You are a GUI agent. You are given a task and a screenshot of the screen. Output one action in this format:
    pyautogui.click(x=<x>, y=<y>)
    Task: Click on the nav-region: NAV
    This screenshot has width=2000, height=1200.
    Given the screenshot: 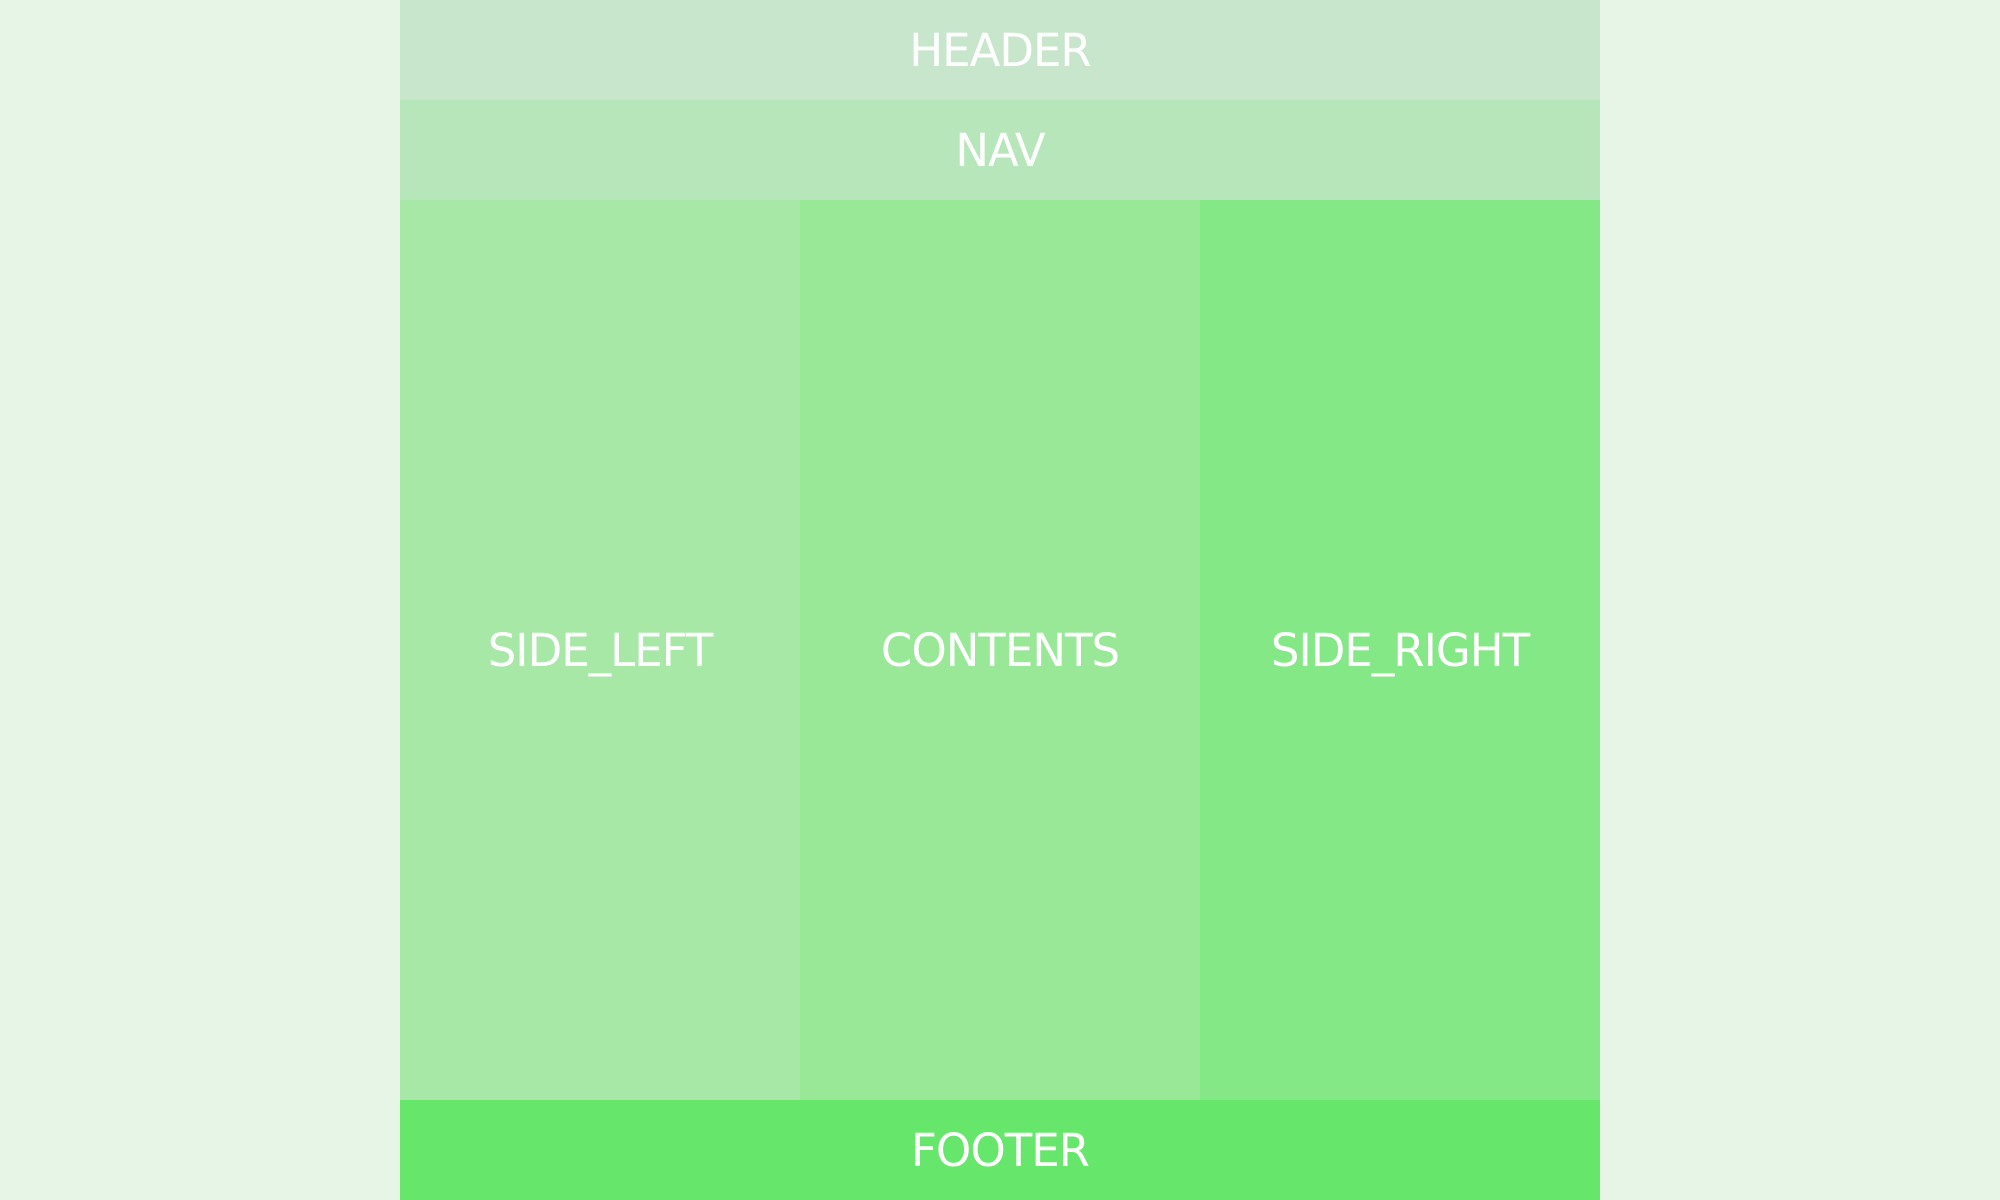 What is the action you would take?
    pyautogui.click(x=1000, y=150)
    